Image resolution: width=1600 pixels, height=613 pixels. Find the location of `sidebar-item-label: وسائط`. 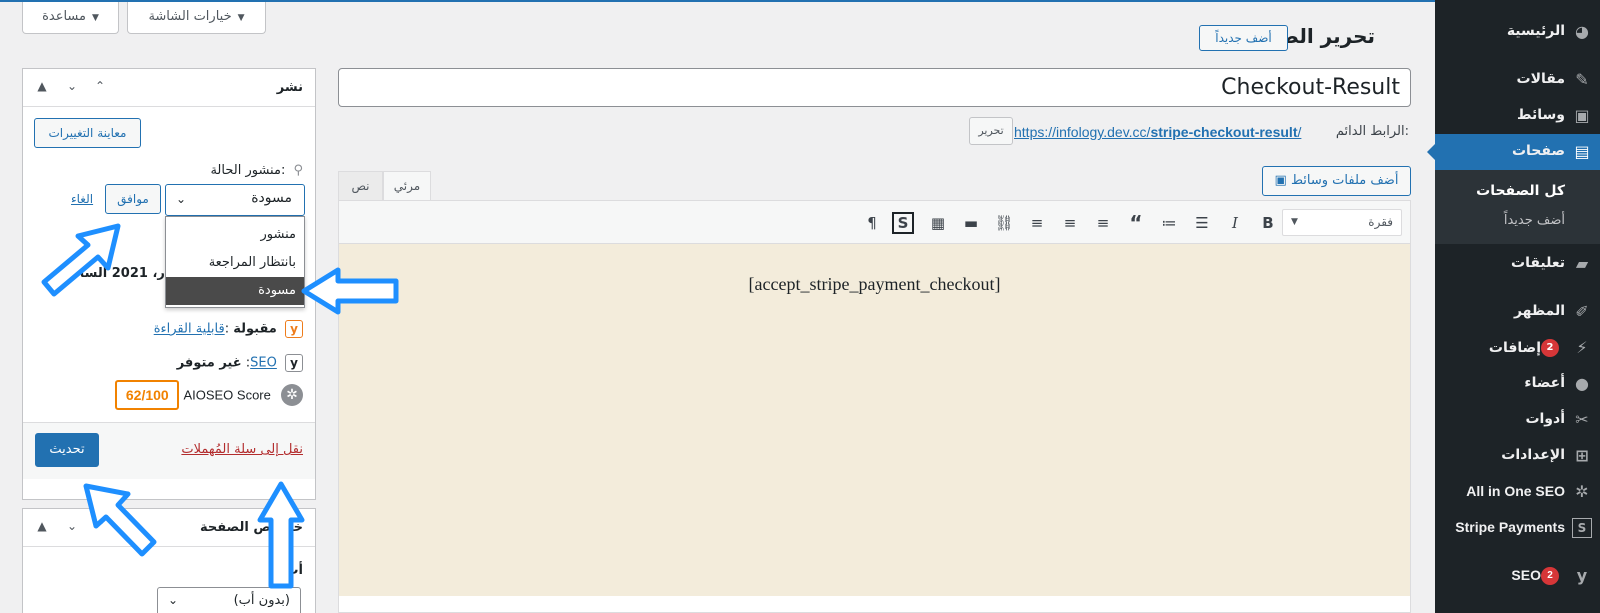

sidebar-item-label: وسائط is located at coordinates (1541, 115).